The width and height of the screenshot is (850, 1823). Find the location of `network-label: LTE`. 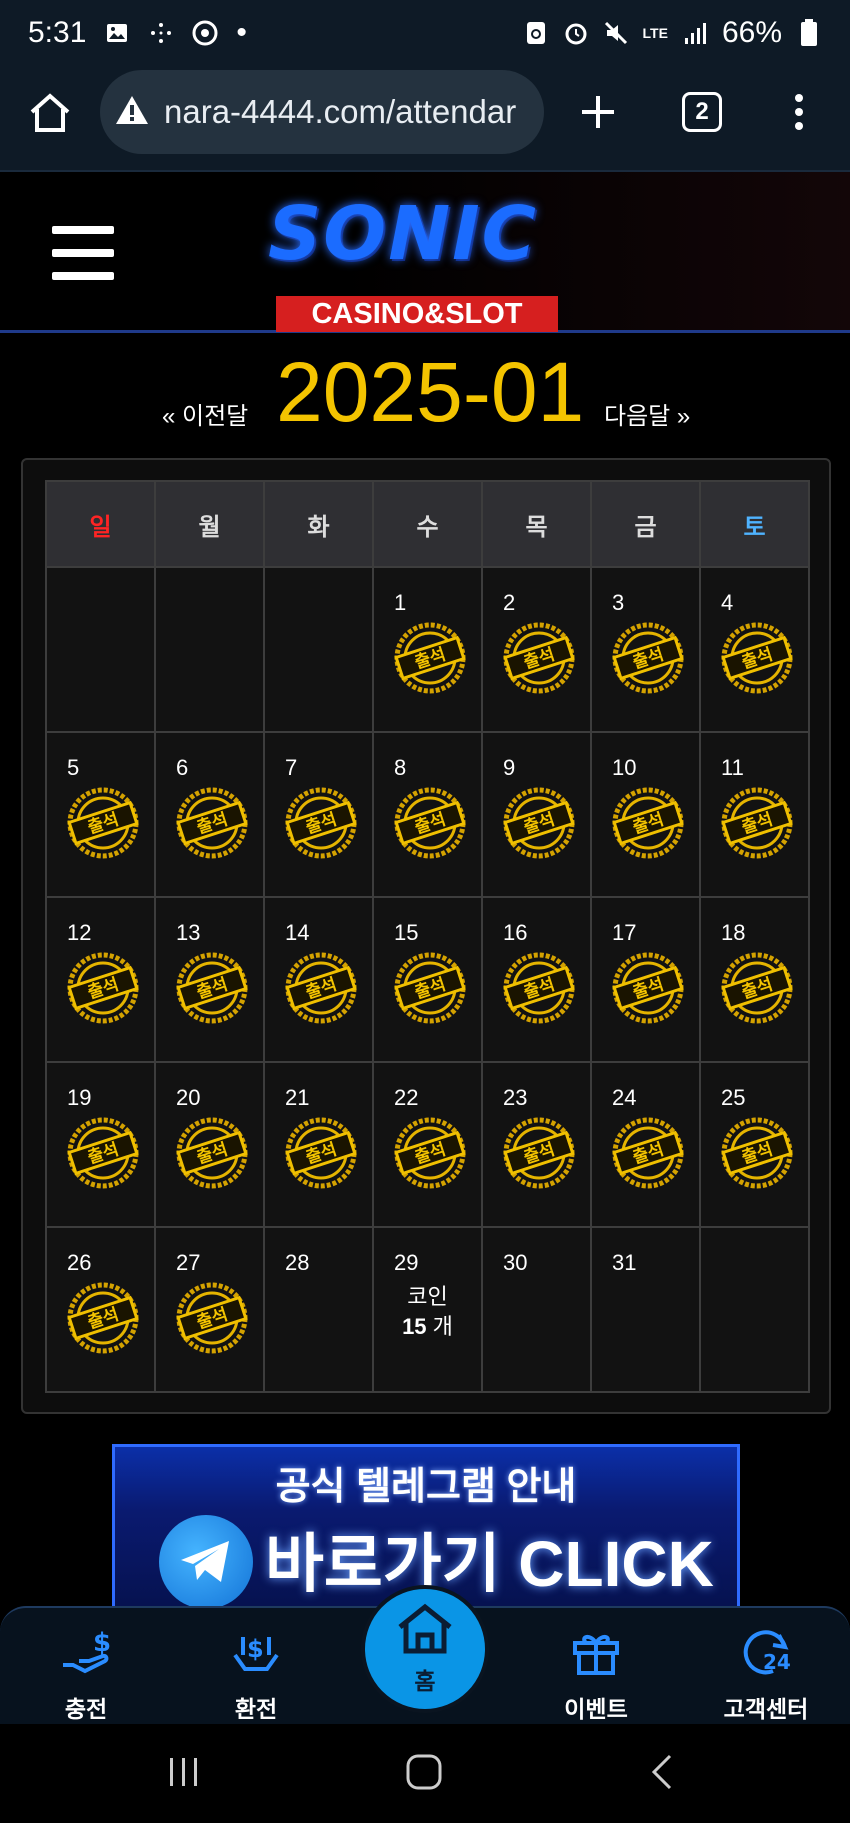

network-label: LTE is located at coordinates (655, 33).